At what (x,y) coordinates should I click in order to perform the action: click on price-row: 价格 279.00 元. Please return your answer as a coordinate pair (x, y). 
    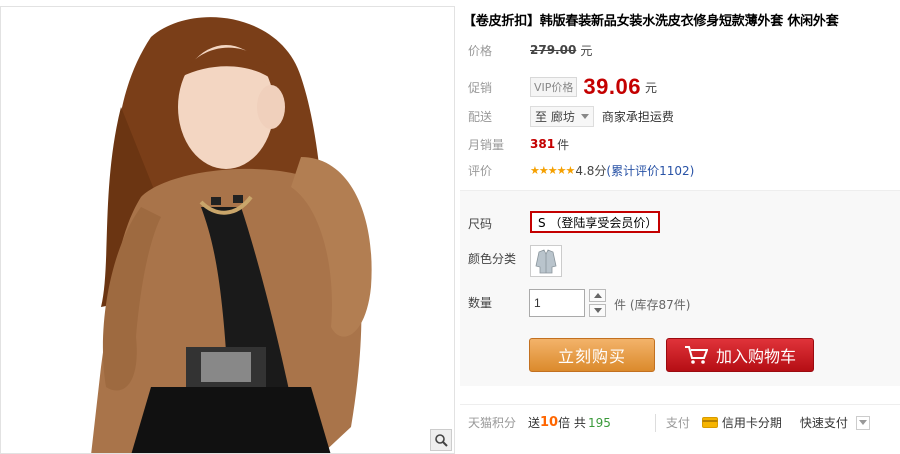
    Looking at the image, I should click on (530, 50).